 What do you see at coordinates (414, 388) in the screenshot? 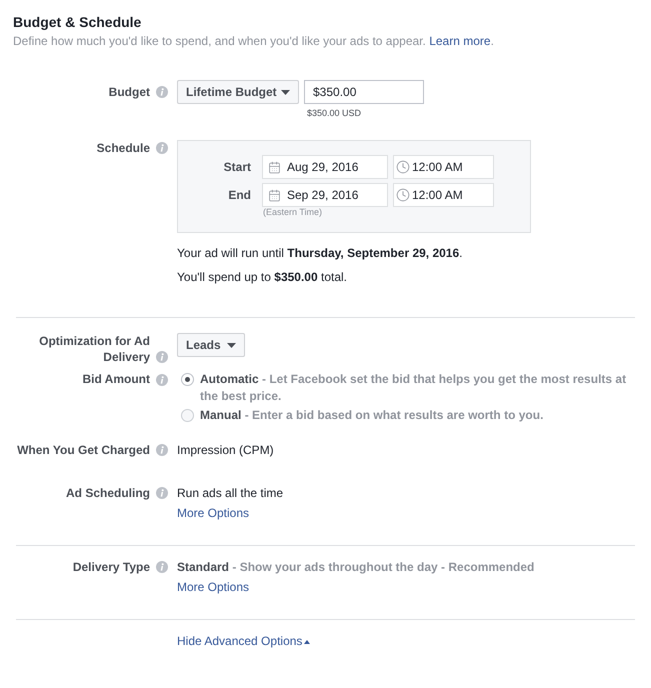
I see `radio-option-label: Automatic - Let Facebook set the bid that helps you get the most results at the best price.` at bounding box center [414, 388].